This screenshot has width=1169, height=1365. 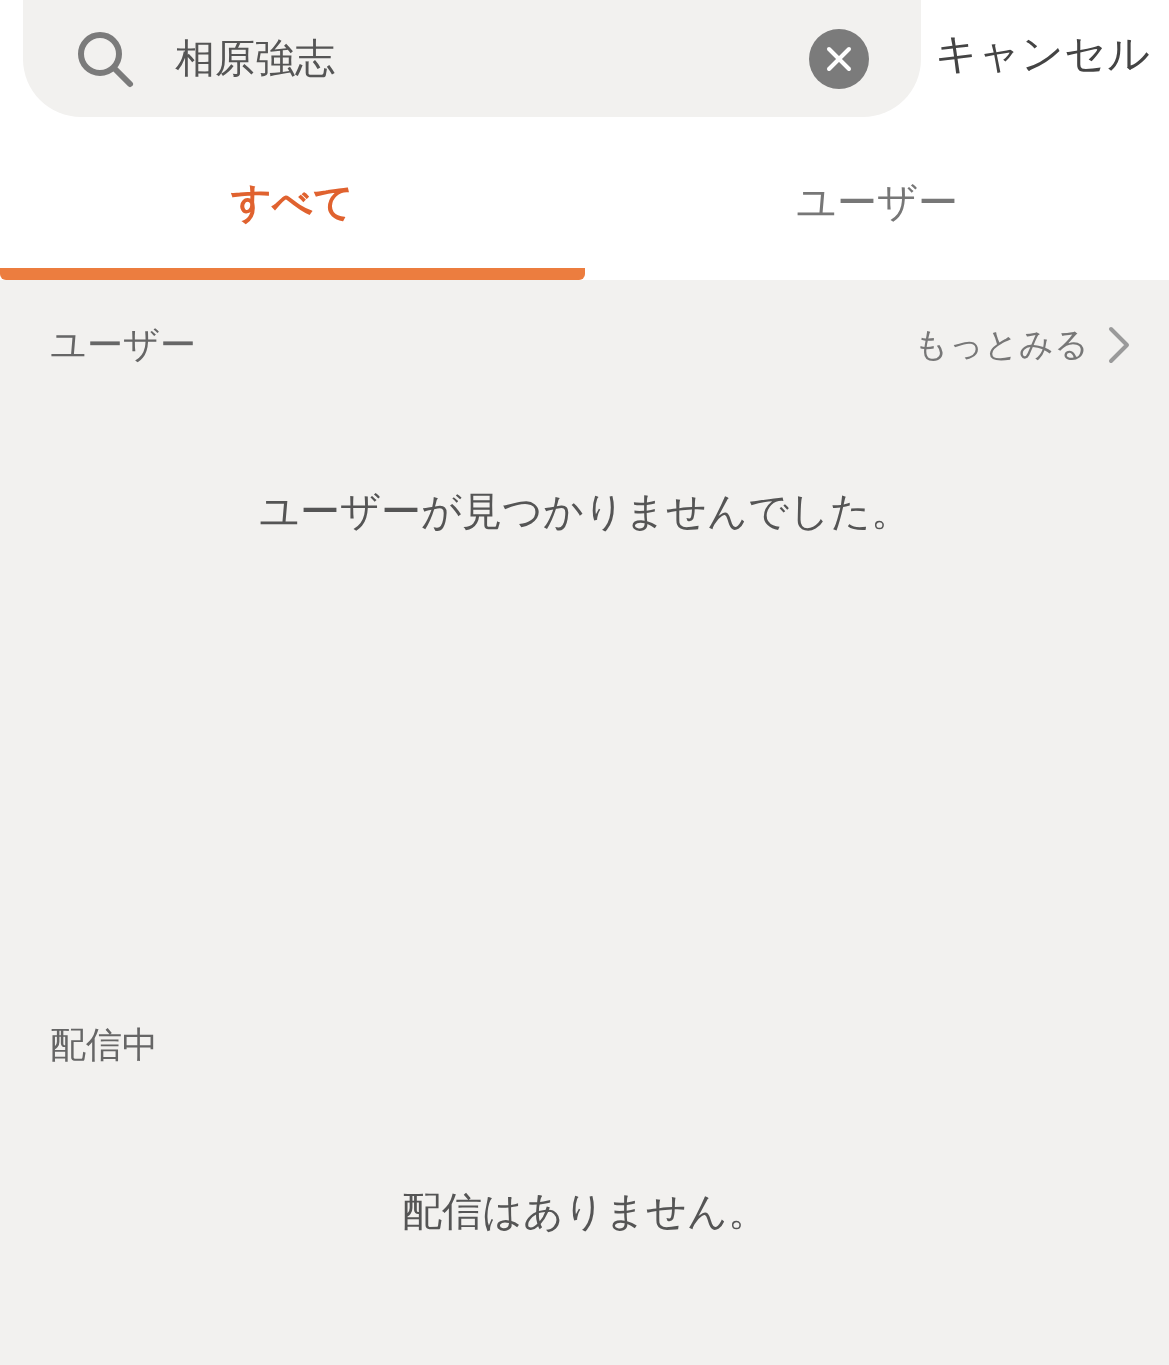 What do you see at coordinates (104, 1044) in the screenshot?
I see `section-title: 配信中` at bounding box center [104, 1044].